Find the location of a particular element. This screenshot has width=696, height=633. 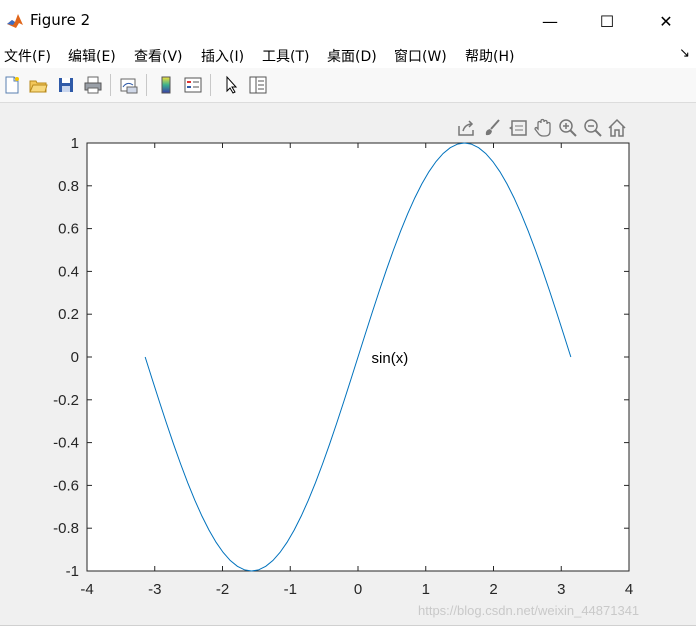

annotation-text: sin(x) is located at coordinates (390, 358).